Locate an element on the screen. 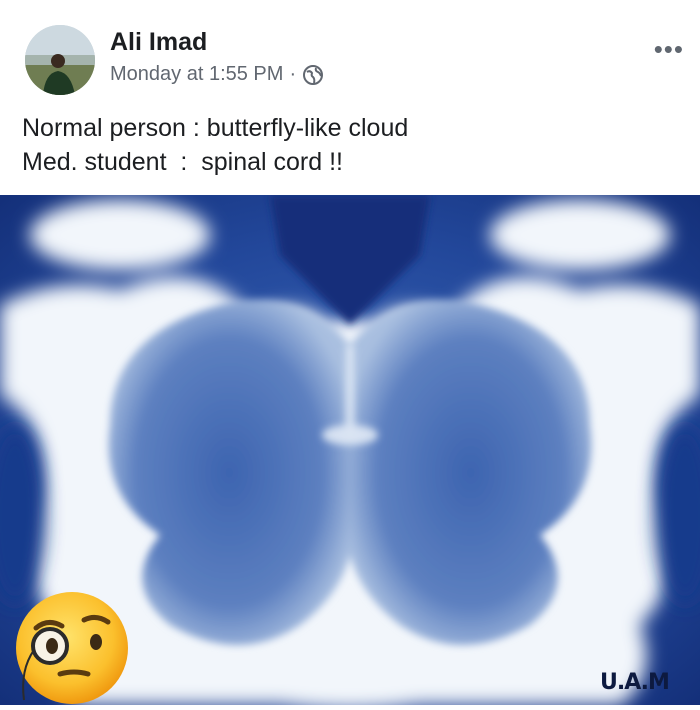  caption-line-2: Med. student : spinal cord !! is located at coordinates (182, 162).